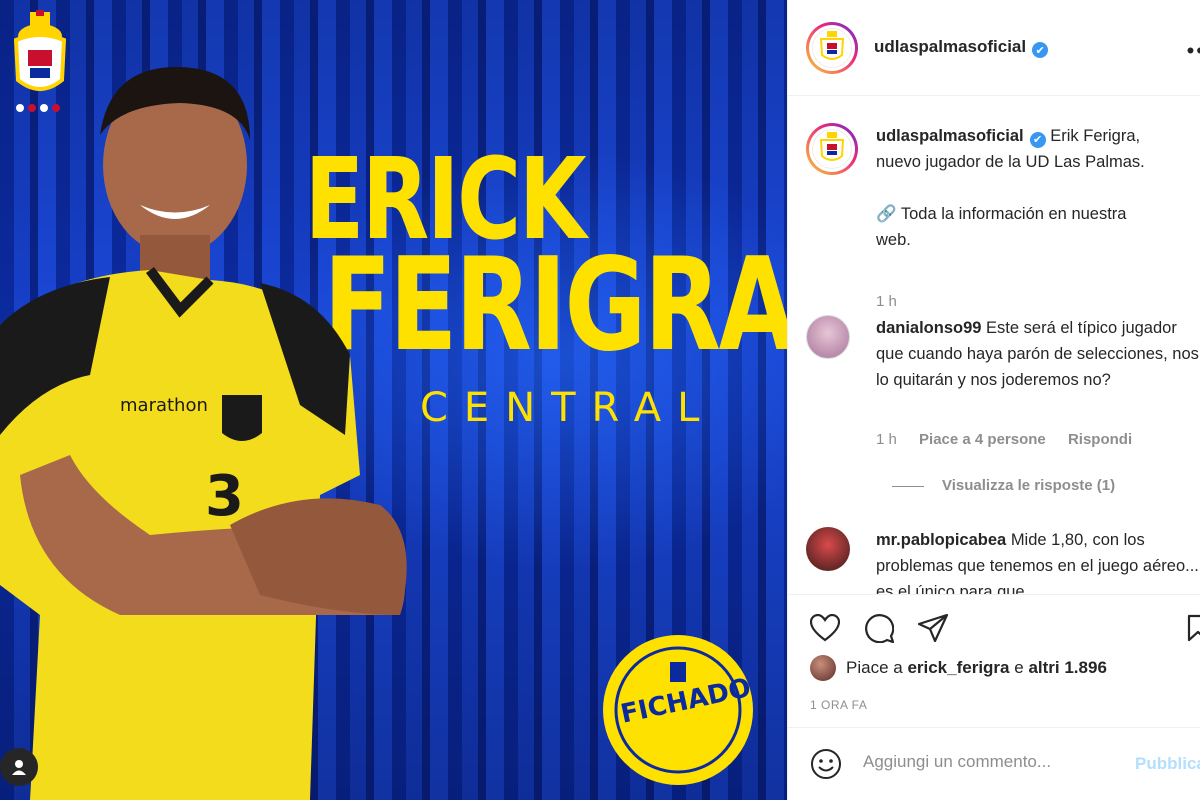 The image size is (1200, 800). I want to click on comment-meta: 1 h Piace a 4 persone Rispondi, so click(1013, 439).